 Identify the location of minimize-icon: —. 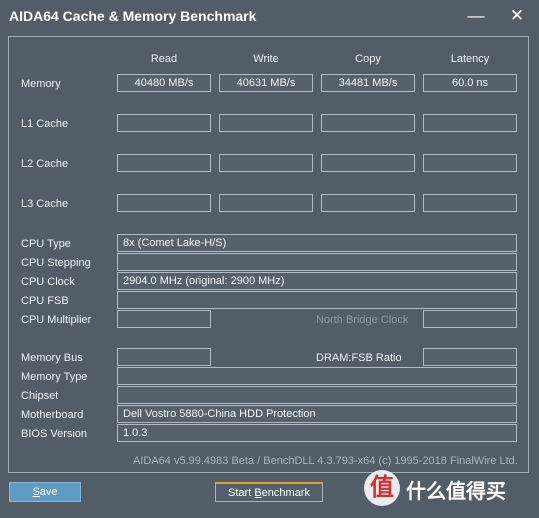
(476, 16).